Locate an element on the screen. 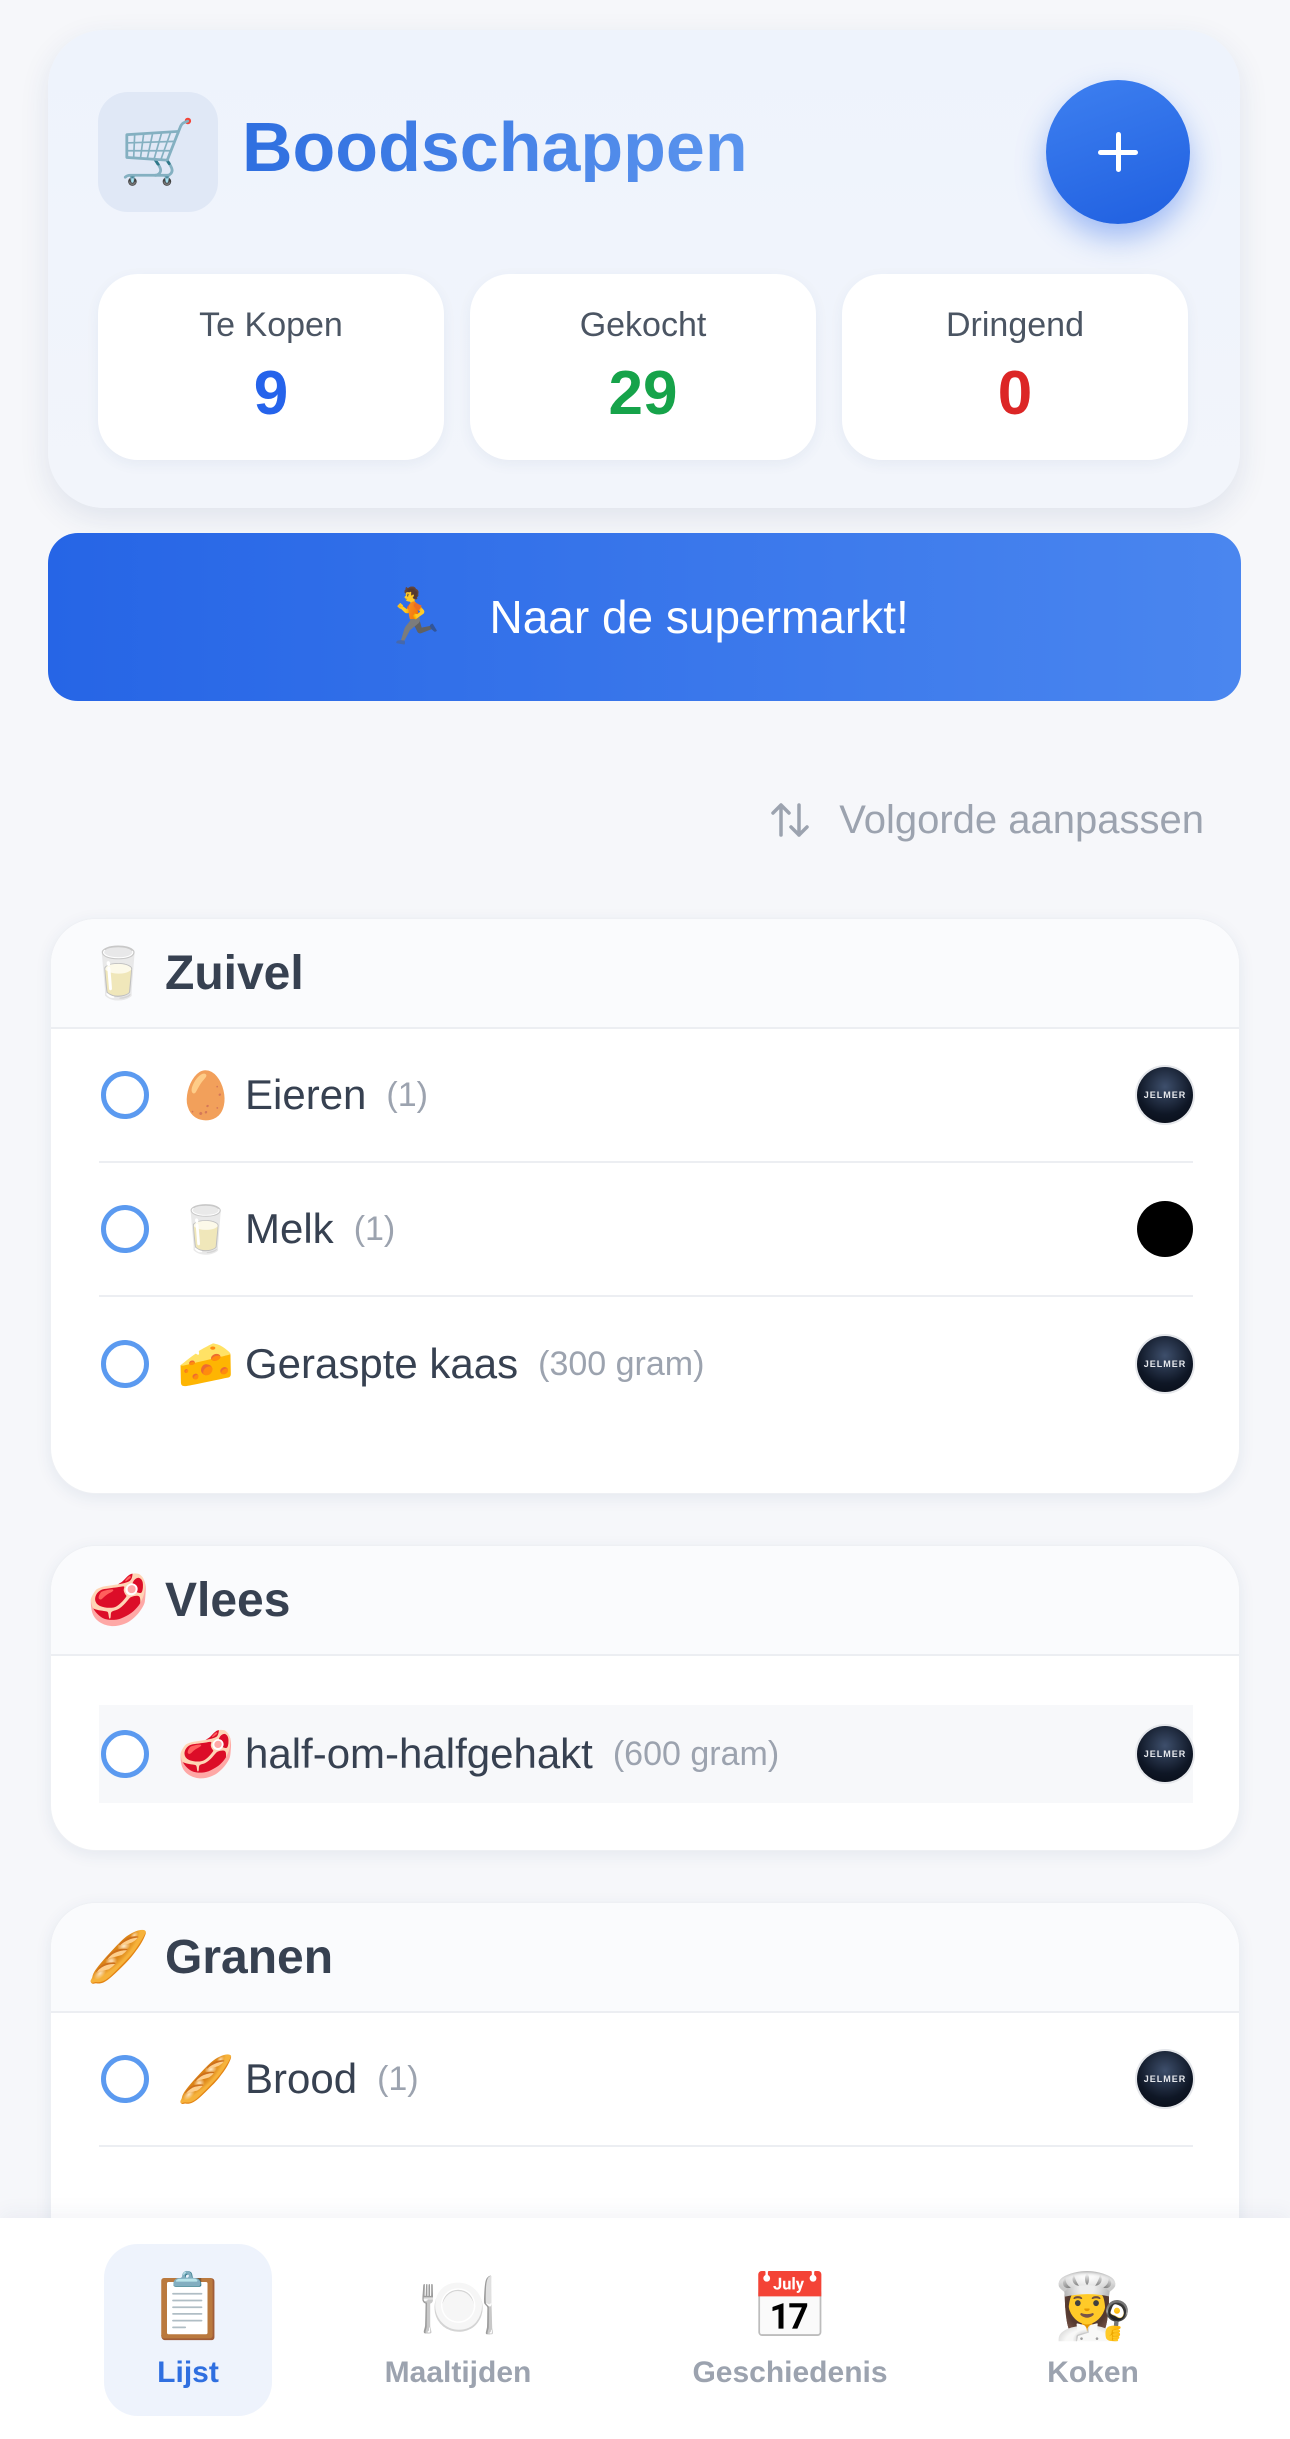 This screenshot has height=2439, width=1290. nav-label: Geschiedenis is located at coordinates (790, 2372).